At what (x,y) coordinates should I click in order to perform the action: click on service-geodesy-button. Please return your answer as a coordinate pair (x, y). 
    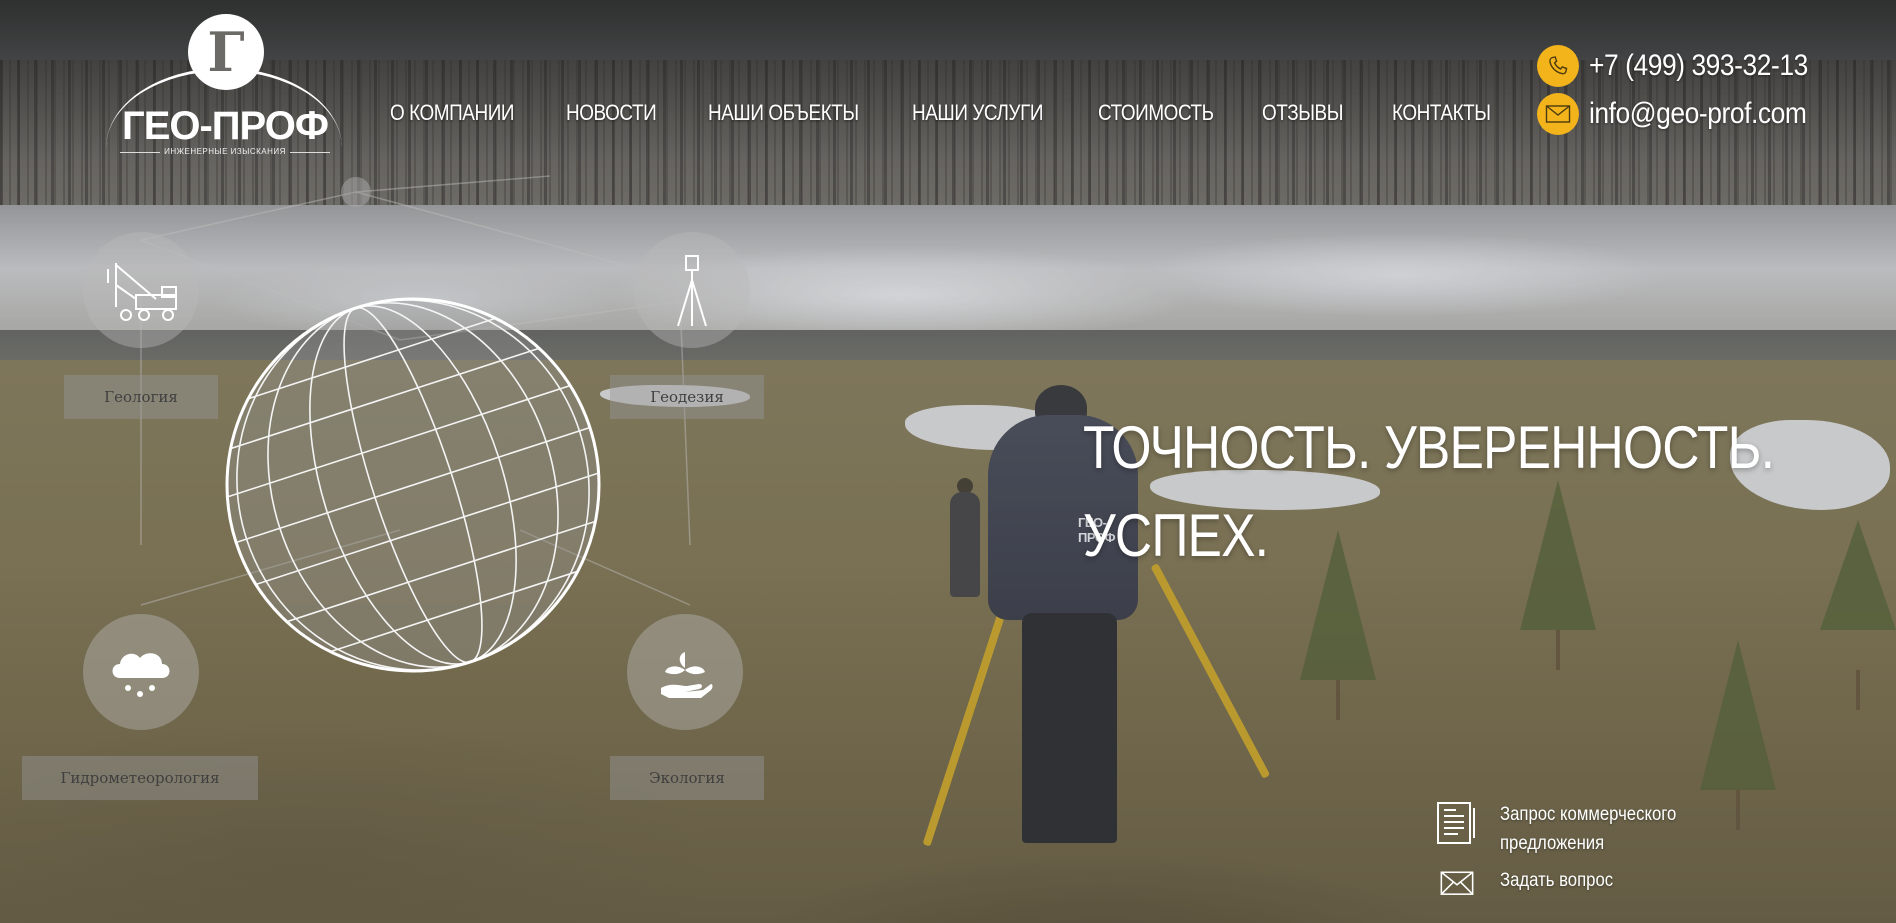
    Looking at the image, I should click on (692, 290).